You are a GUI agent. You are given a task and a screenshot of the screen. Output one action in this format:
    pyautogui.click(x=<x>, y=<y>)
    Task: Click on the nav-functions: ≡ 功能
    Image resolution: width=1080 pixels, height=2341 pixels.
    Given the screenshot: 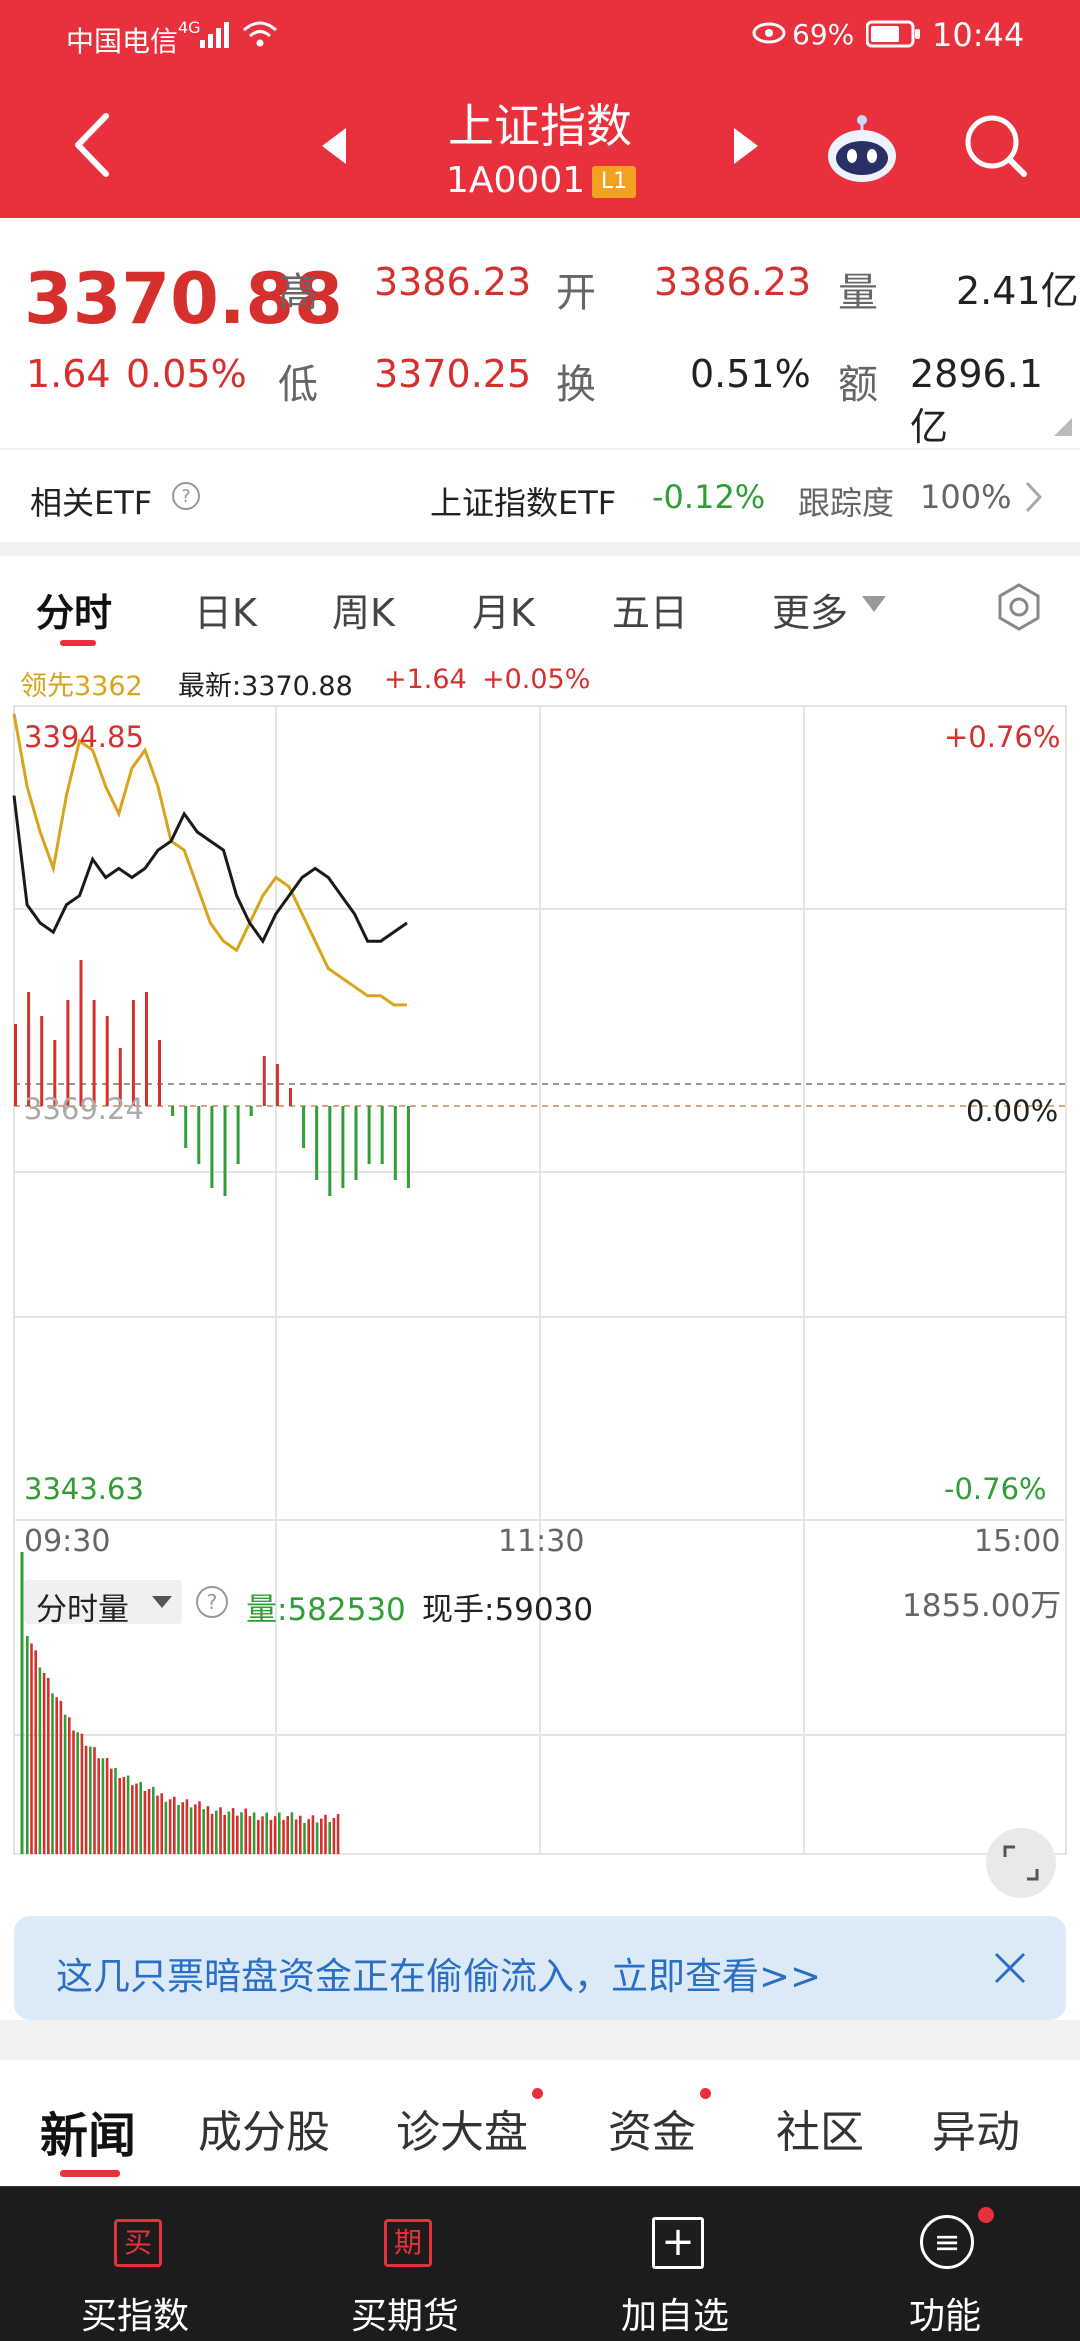 What is the action you would take?
    pyautogui.click(x=945, y=2264)
    